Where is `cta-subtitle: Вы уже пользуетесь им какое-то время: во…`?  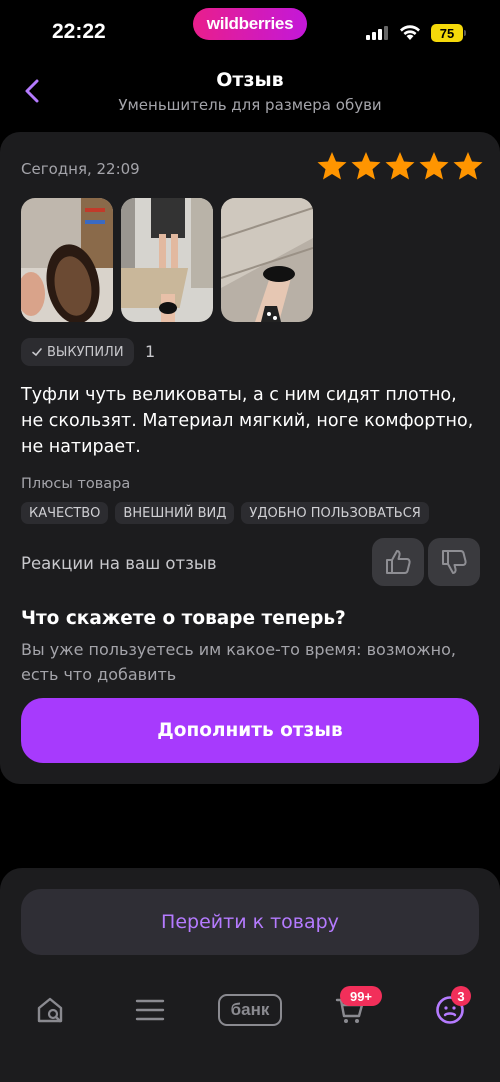 cta-subtitle: Вы уже пользуетесь им какое-то время: во… is located at coordinates (238, 662).